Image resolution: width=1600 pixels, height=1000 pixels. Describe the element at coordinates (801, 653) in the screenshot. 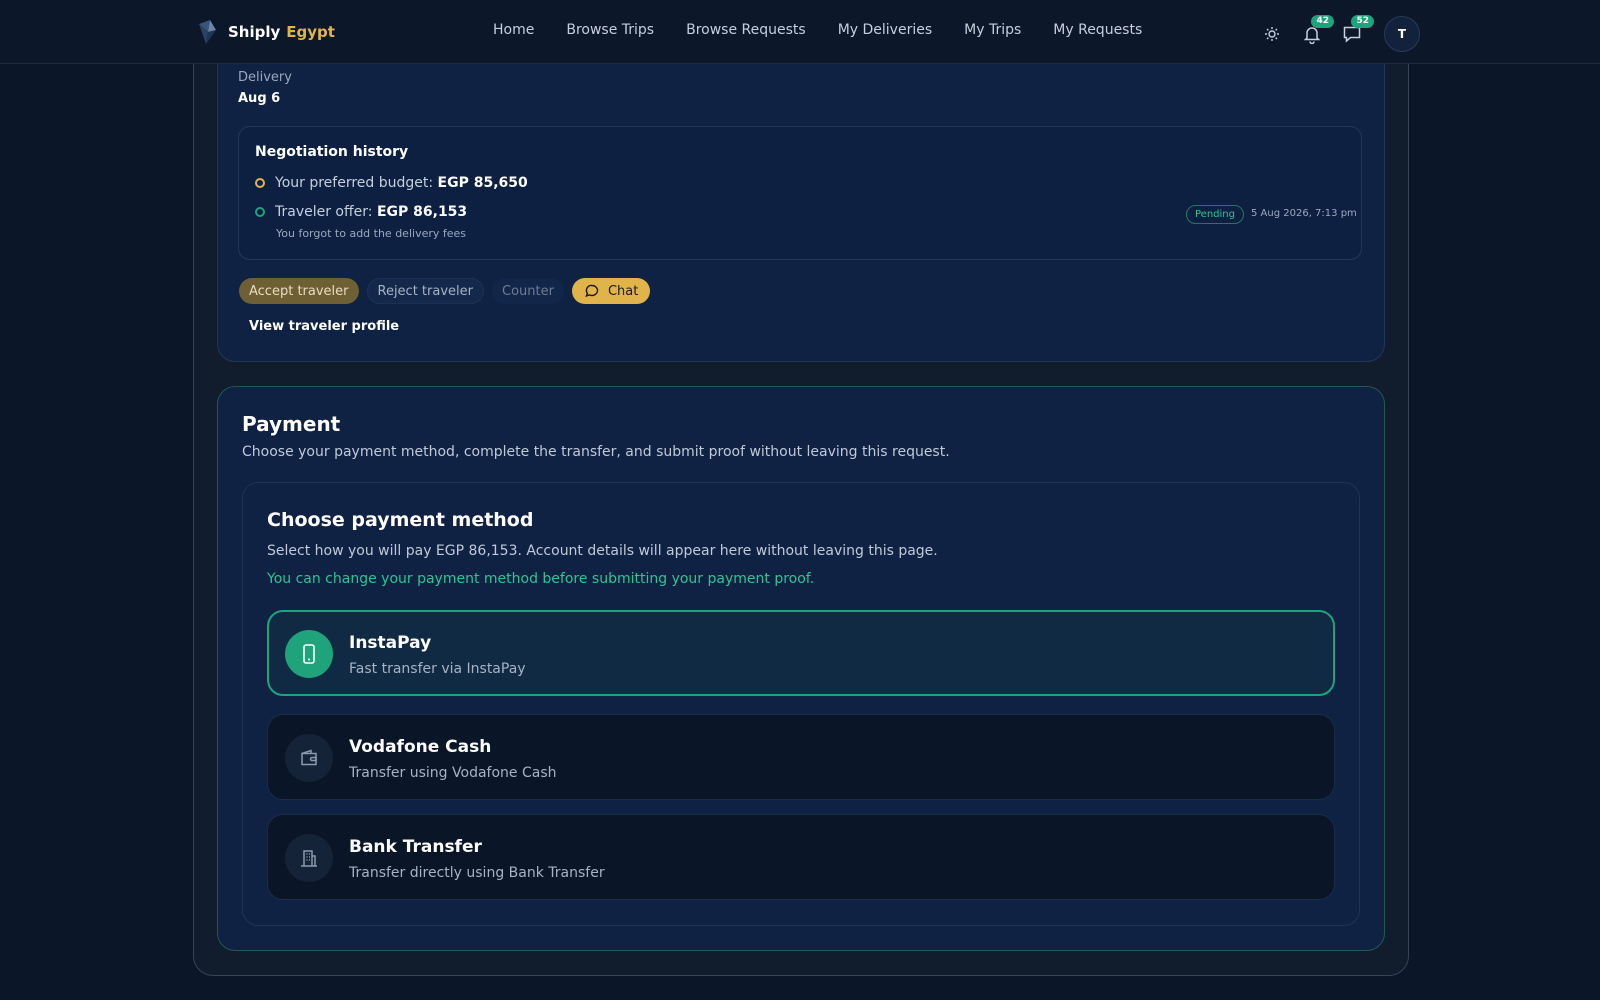

I see `payment-option-instapay: InstaPay Fast transfer via InstaPay` at that location.